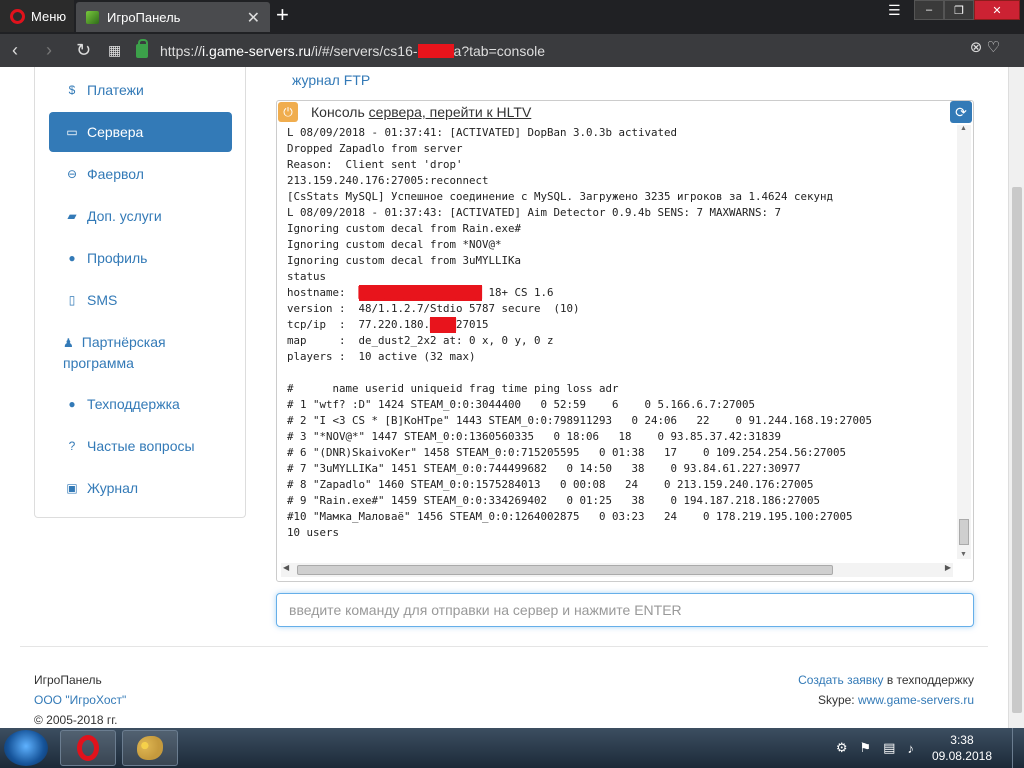  Describe the element at coordinates (173, 17) in the screenshot. I see `browser-tab: ИгроПанель ✕` at that location.